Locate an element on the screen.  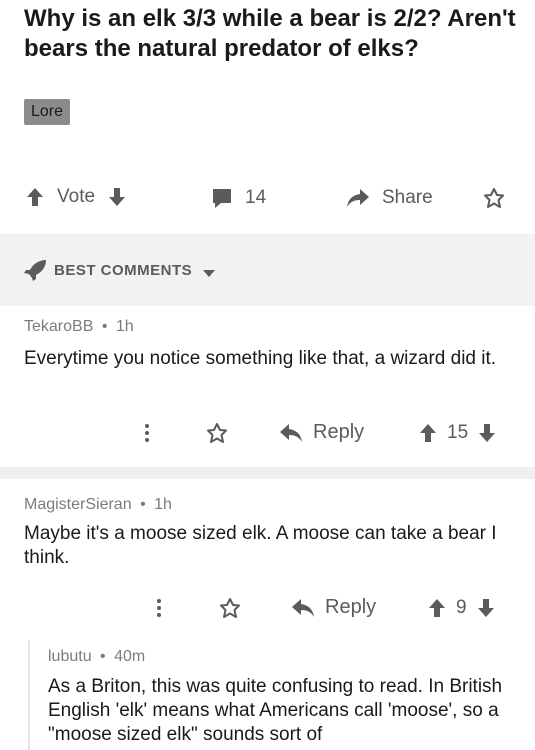
share-button: Share is located at coordinates (389, 198).